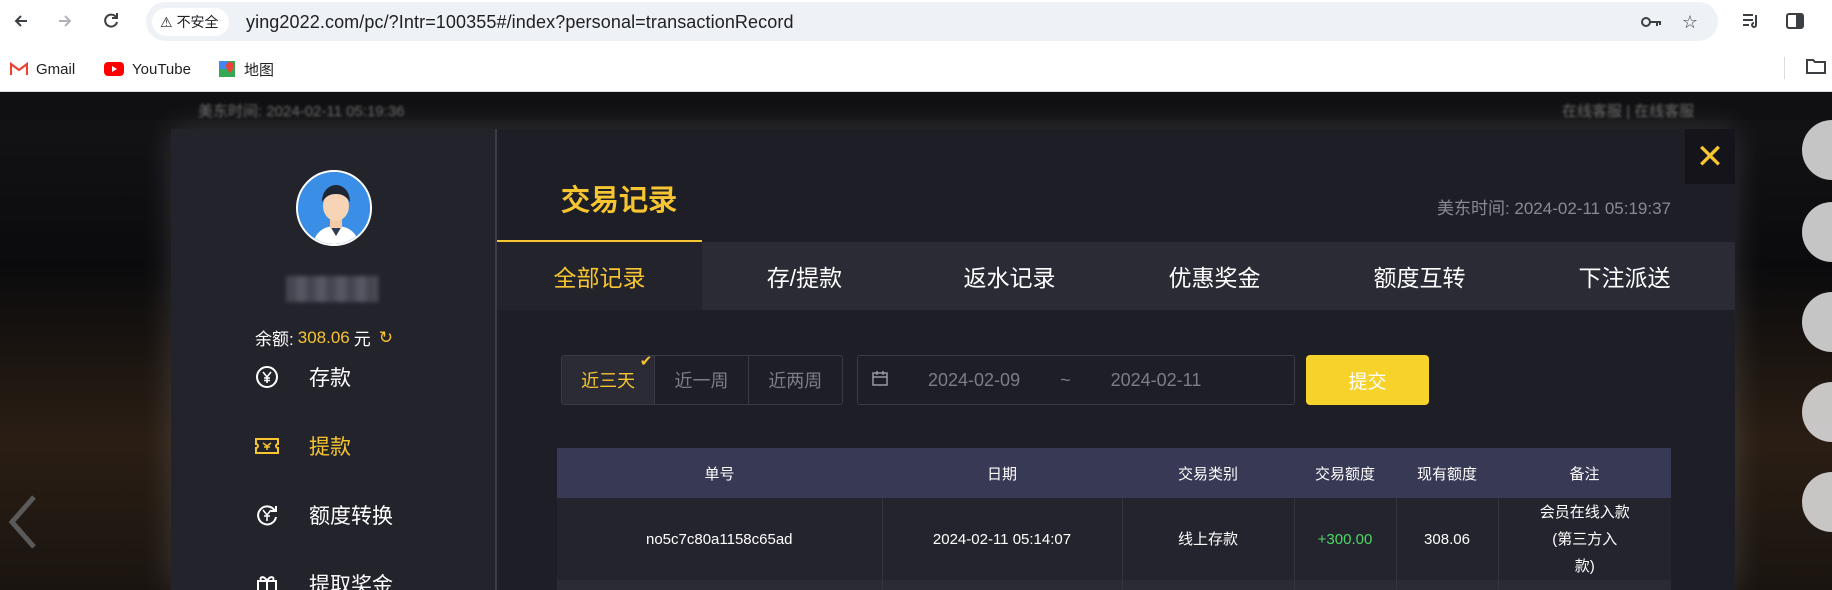 This screenshot has width=1832, height=590. What do you see at coordinates (1419, 276) in the screenshot?
I see `tab-balance-transfer: 额度互转` at bounding box center [1419, 276].